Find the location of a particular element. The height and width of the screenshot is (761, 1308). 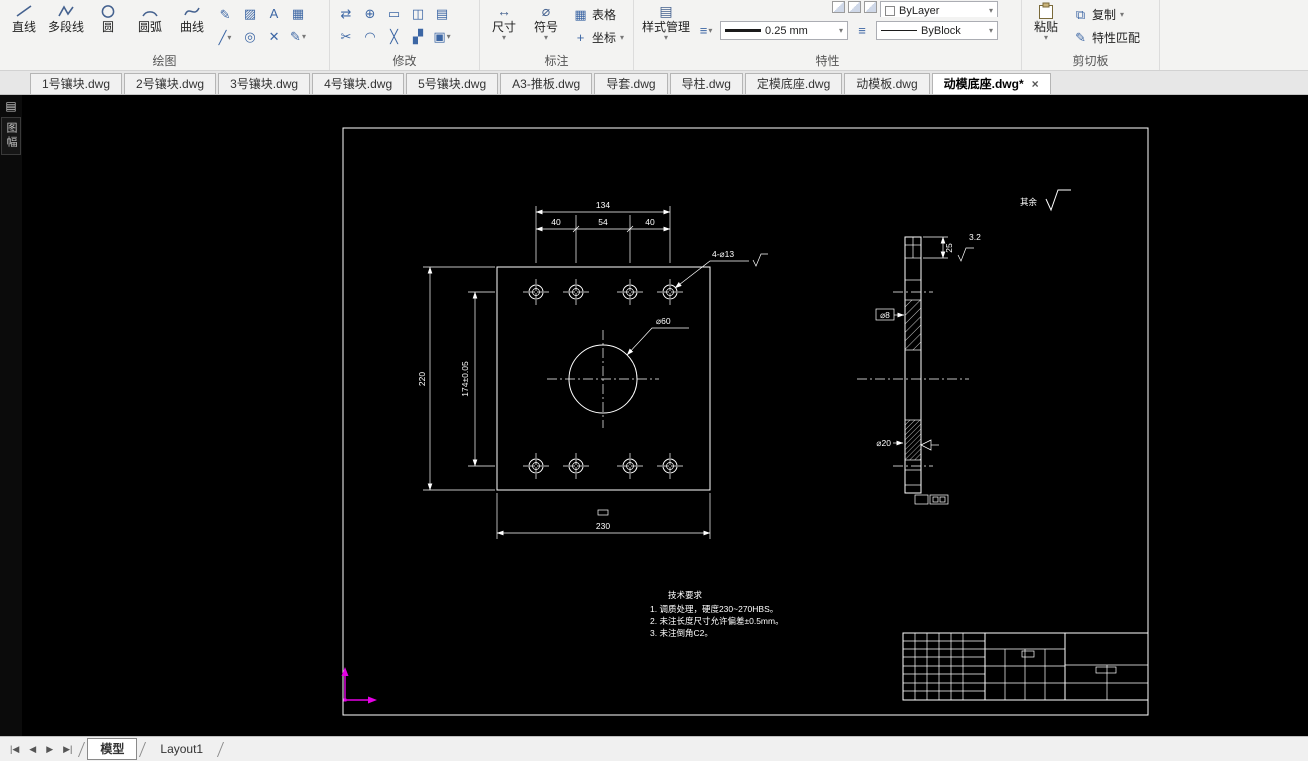

spline-button: 曲线 is located at coordinates (192, 17).